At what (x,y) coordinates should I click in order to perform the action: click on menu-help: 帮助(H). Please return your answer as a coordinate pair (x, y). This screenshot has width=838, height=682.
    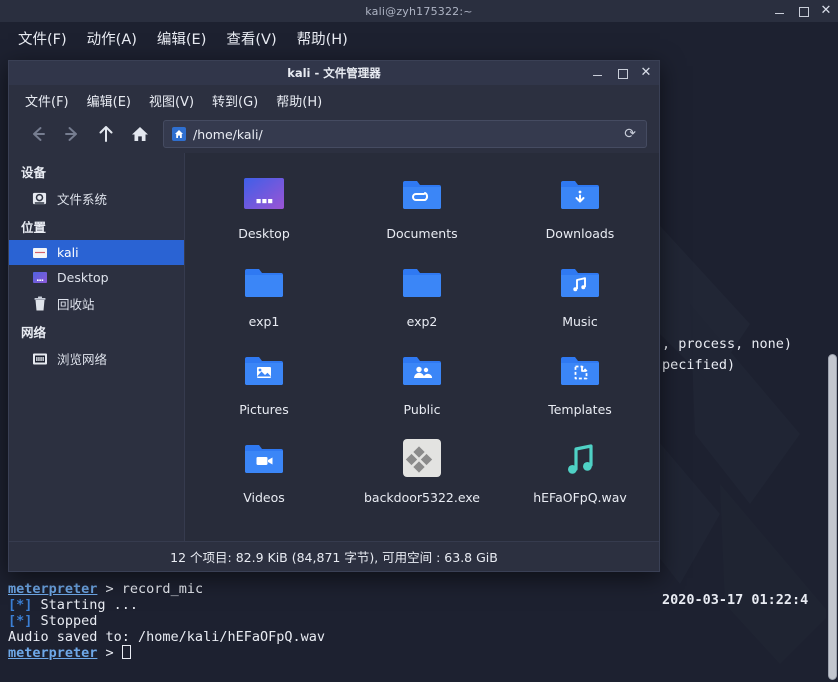
    Looking at the image, I should click on (322, 38).